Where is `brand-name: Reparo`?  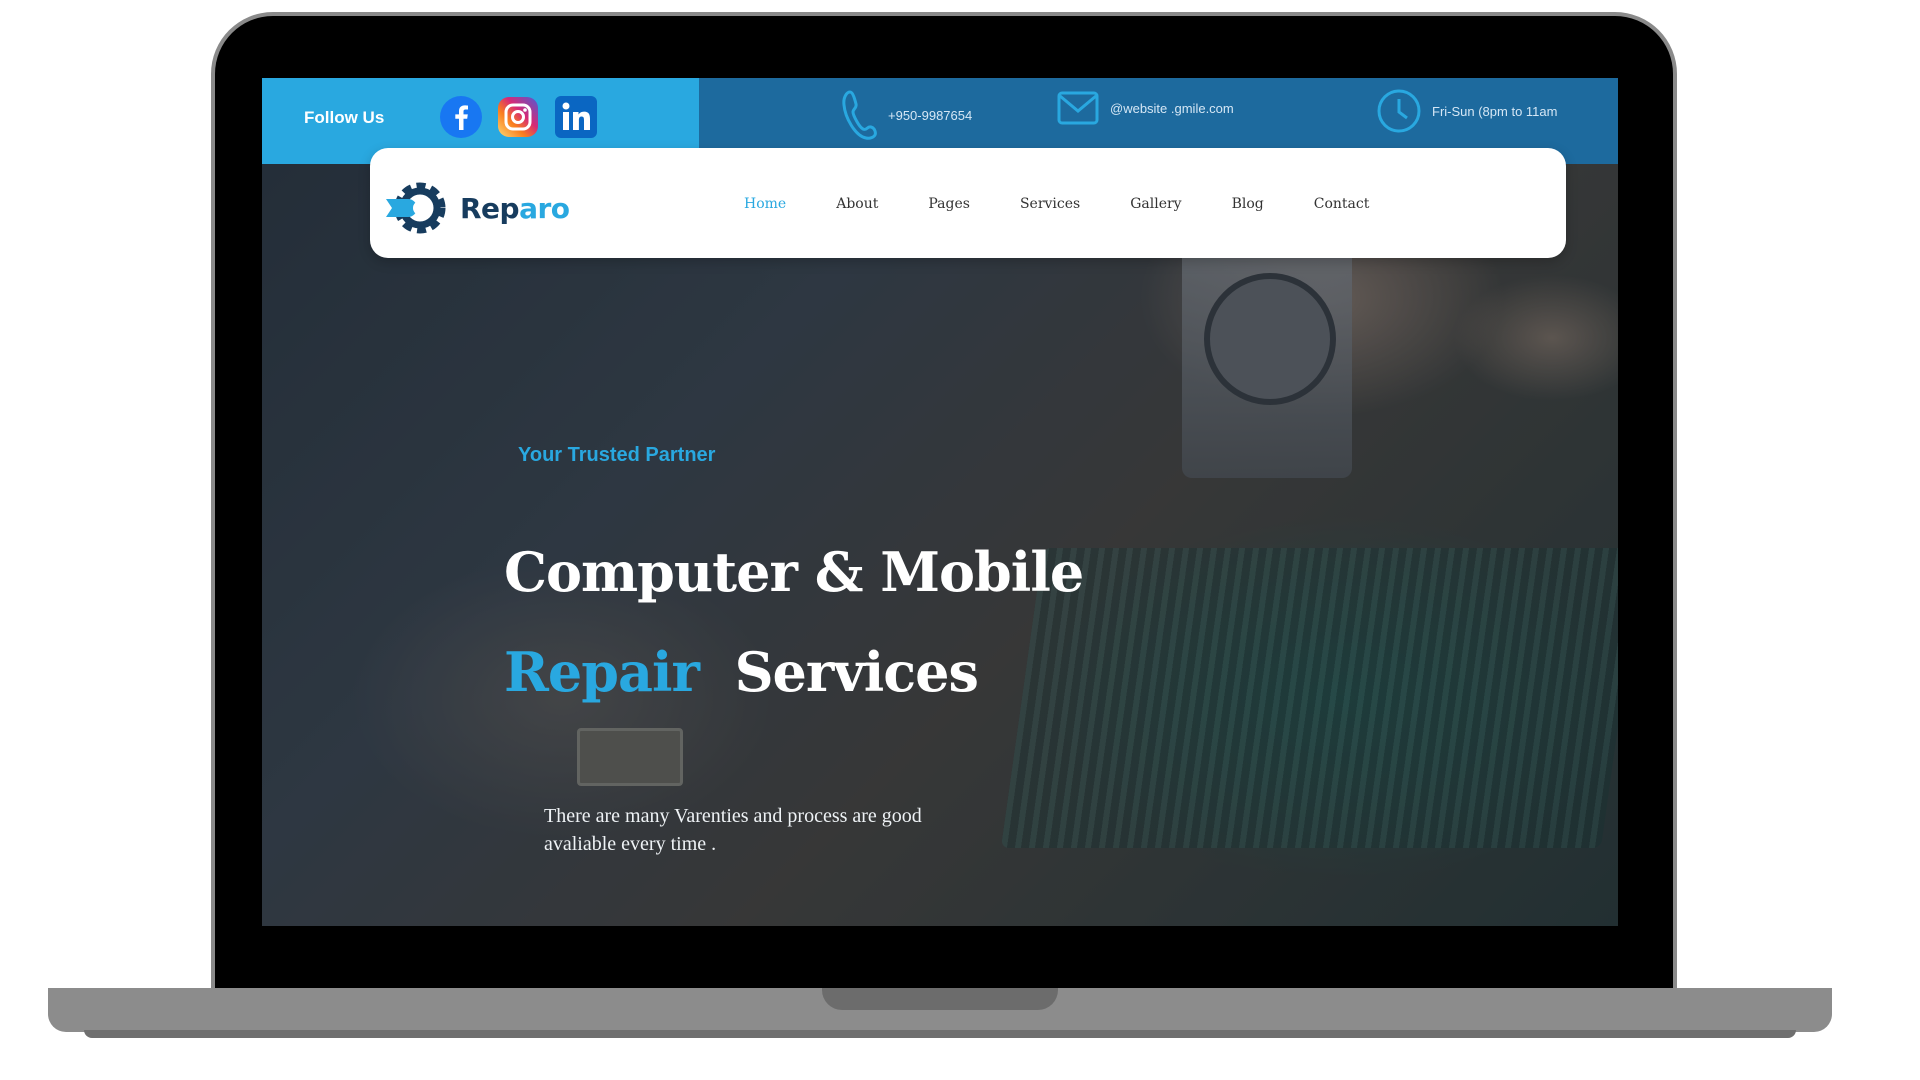 brand-name: Reparo is located at coordinates (515, 208).